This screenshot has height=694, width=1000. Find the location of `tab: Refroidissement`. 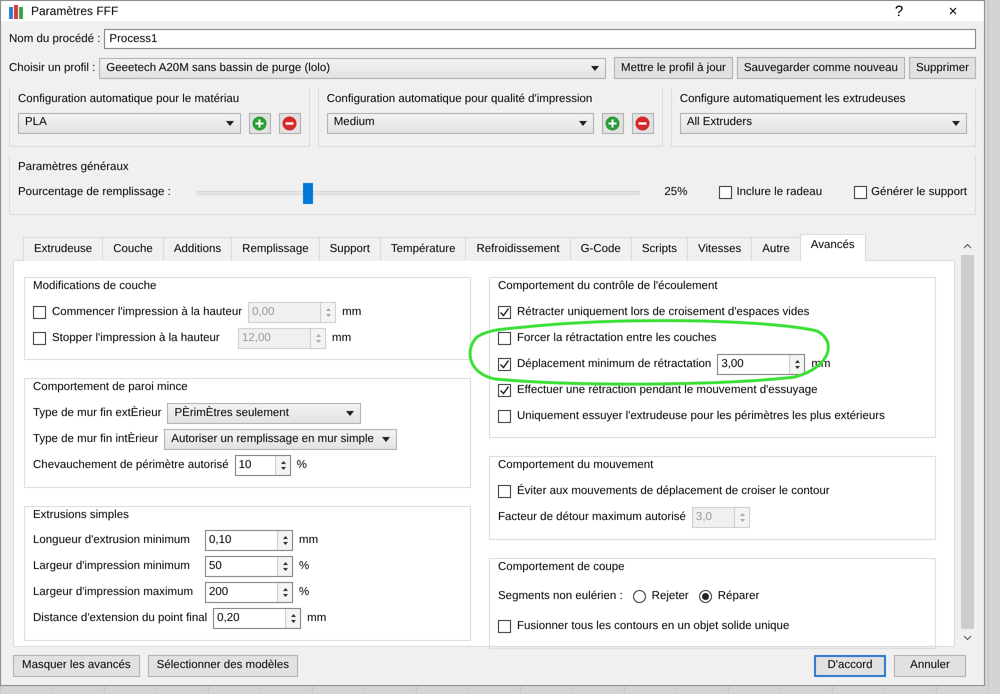

tab: Refroidissement is located at coordinates (518, 248).